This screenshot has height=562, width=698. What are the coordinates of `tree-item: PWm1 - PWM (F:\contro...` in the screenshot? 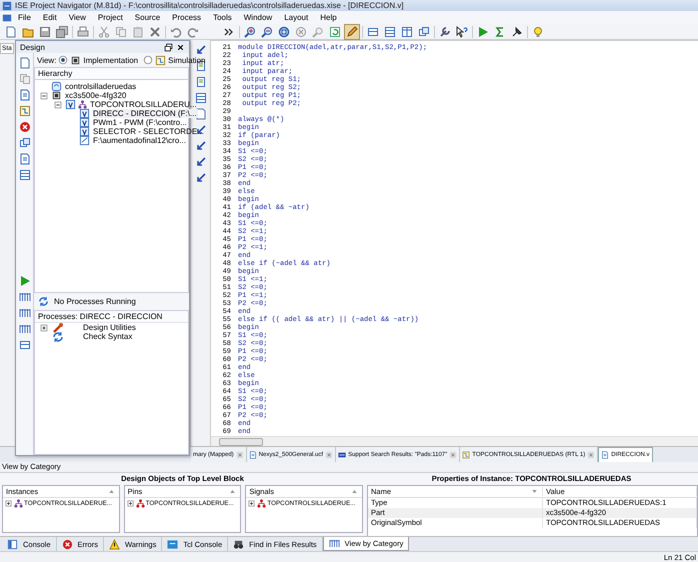 It's located at (140, 122).